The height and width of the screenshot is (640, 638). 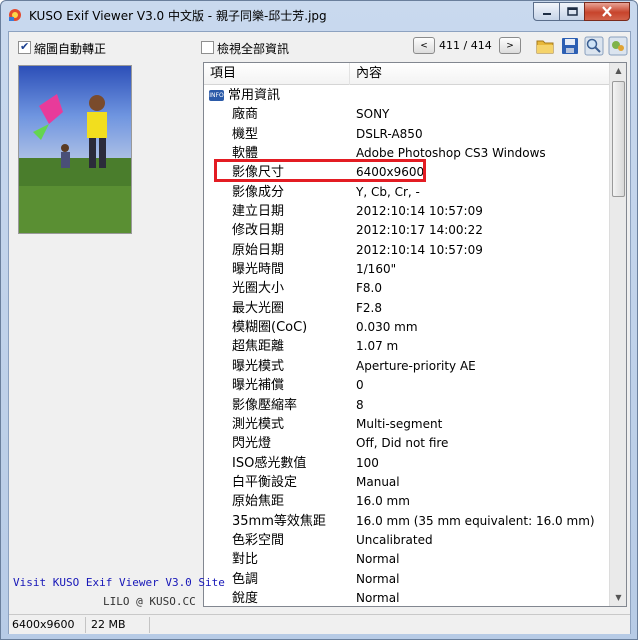 What do you see at coordinates (545, 46) in the screenshot?
I see `open-folder-icon` at bounding box center [545, 46].